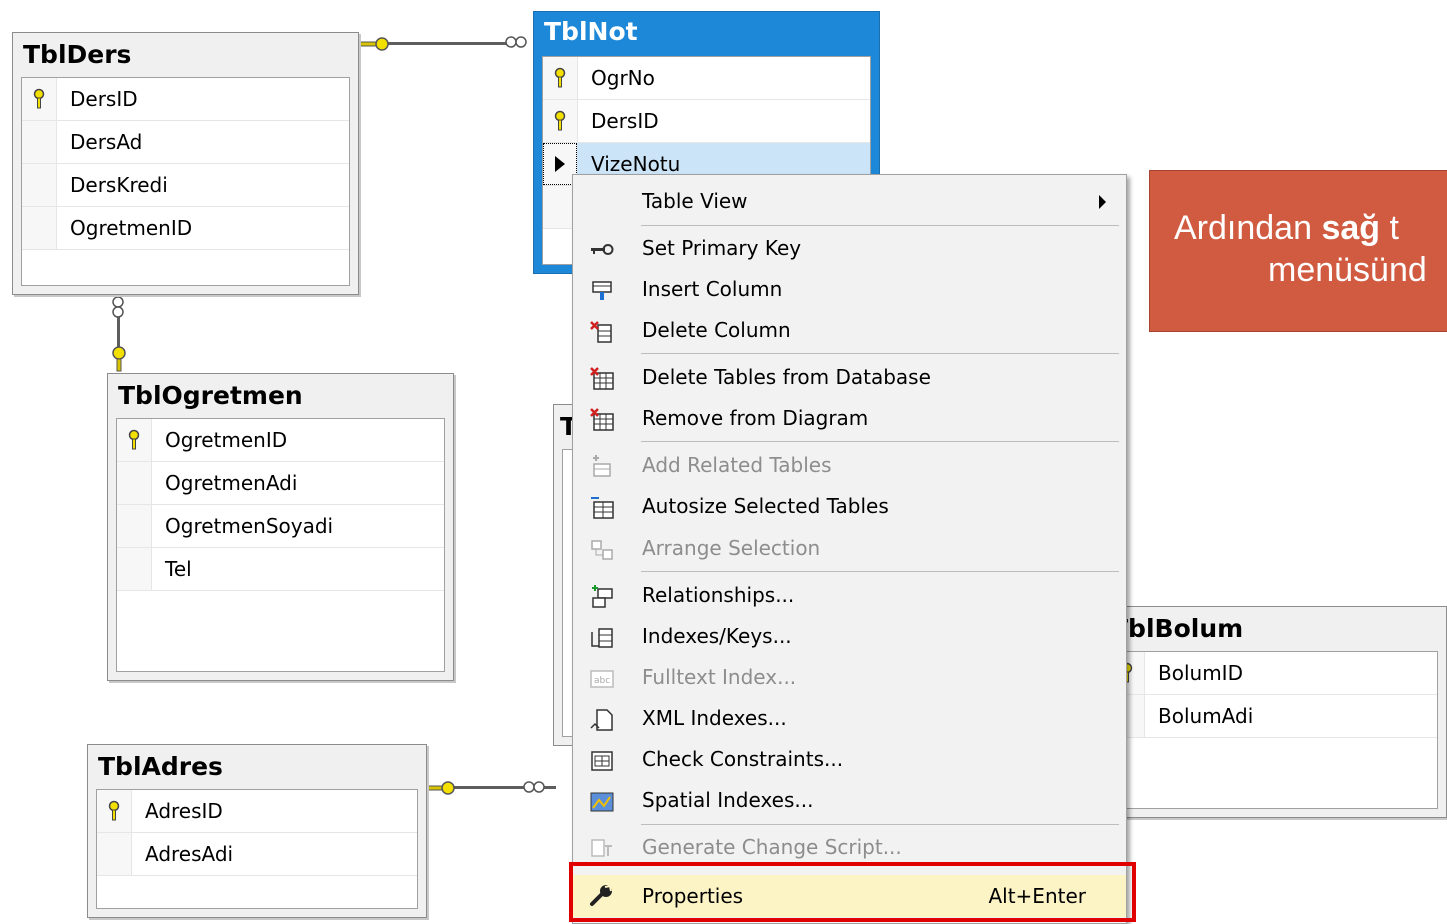 This screenshot has height=924, width=1447. I want to click on menu-item-arrange-selection: Arrange Selection, so click(849, 549).